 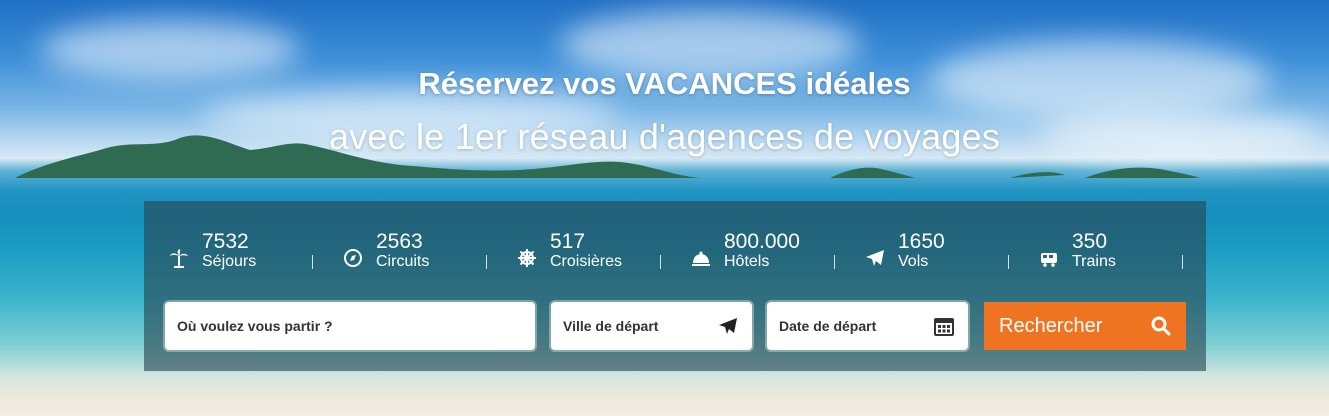 I want to click on stat-count: 2563, so click(x=399, y=241).